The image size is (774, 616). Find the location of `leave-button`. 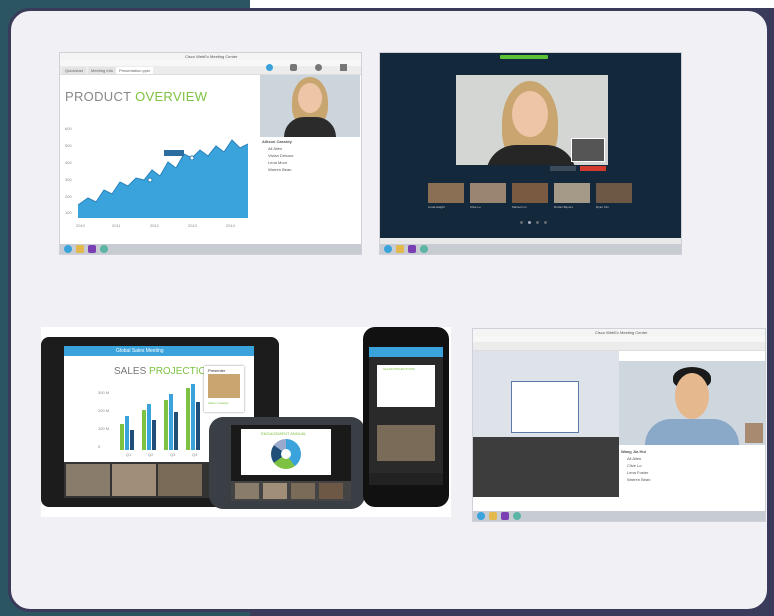

leave-button is located at coordinates (593, 168).